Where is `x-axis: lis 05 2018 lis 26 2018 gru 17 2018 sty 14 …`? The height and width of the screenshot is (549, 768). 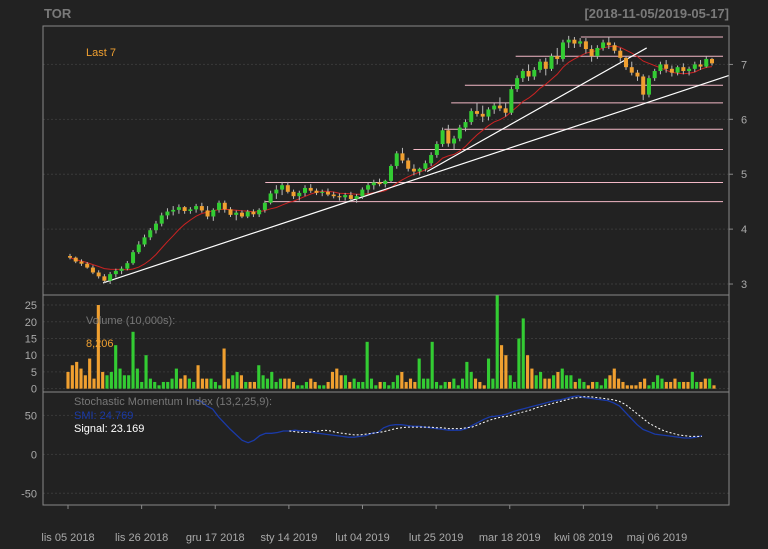 x-axis: lis 05 2018 lis 26 2018 gru 17 2018 sty 14 … is located at coordinates (364, 524).